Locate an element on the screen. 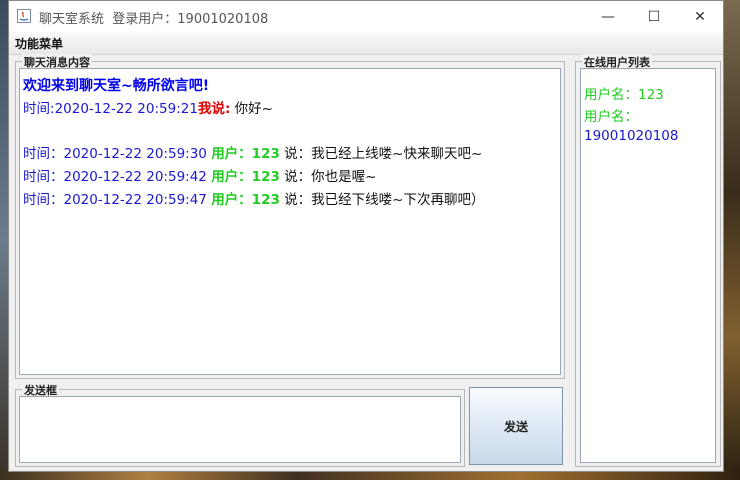  window-title: 聊天室系统 登录用户：19001020108 is located at coordinates (153, 17).